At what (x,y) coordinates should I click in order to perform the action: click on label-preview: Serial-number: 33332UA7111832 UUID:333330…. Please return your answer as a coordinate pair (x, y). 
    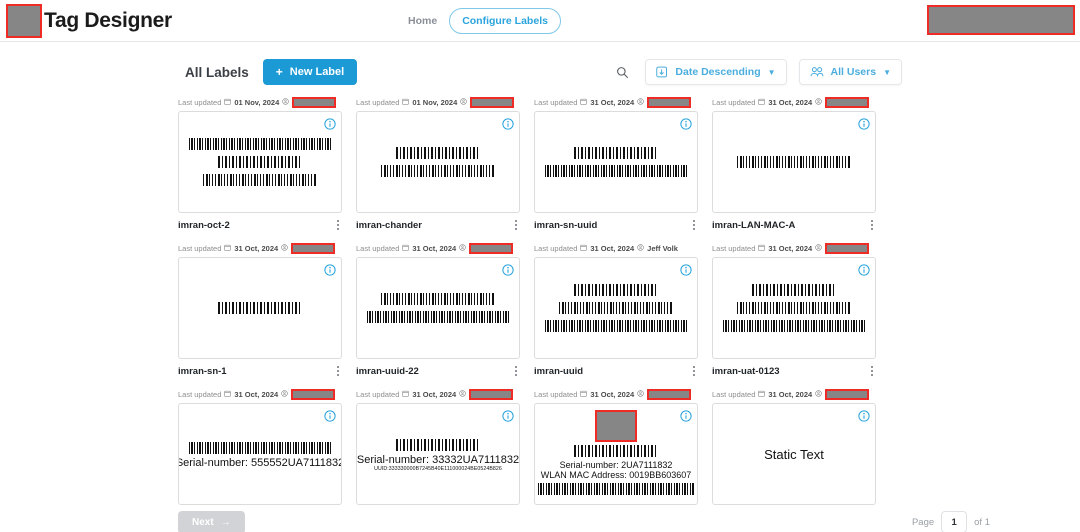
    Looking at the image, I should click on (438, 454).